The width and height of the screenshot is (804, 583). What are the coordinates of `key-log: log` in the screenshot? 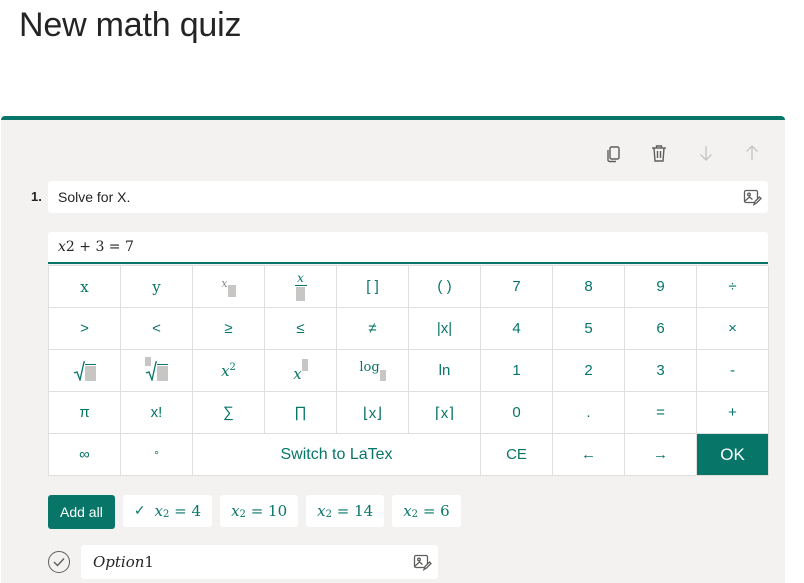 It's located at (373, 371).